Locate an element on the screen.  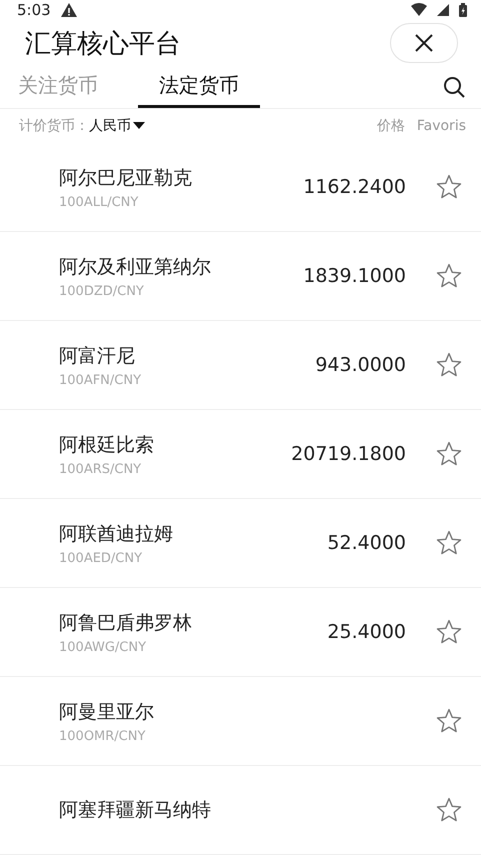
currency-name: 阿尔及利亚第纳尔 is located at coordinates (135, 267).